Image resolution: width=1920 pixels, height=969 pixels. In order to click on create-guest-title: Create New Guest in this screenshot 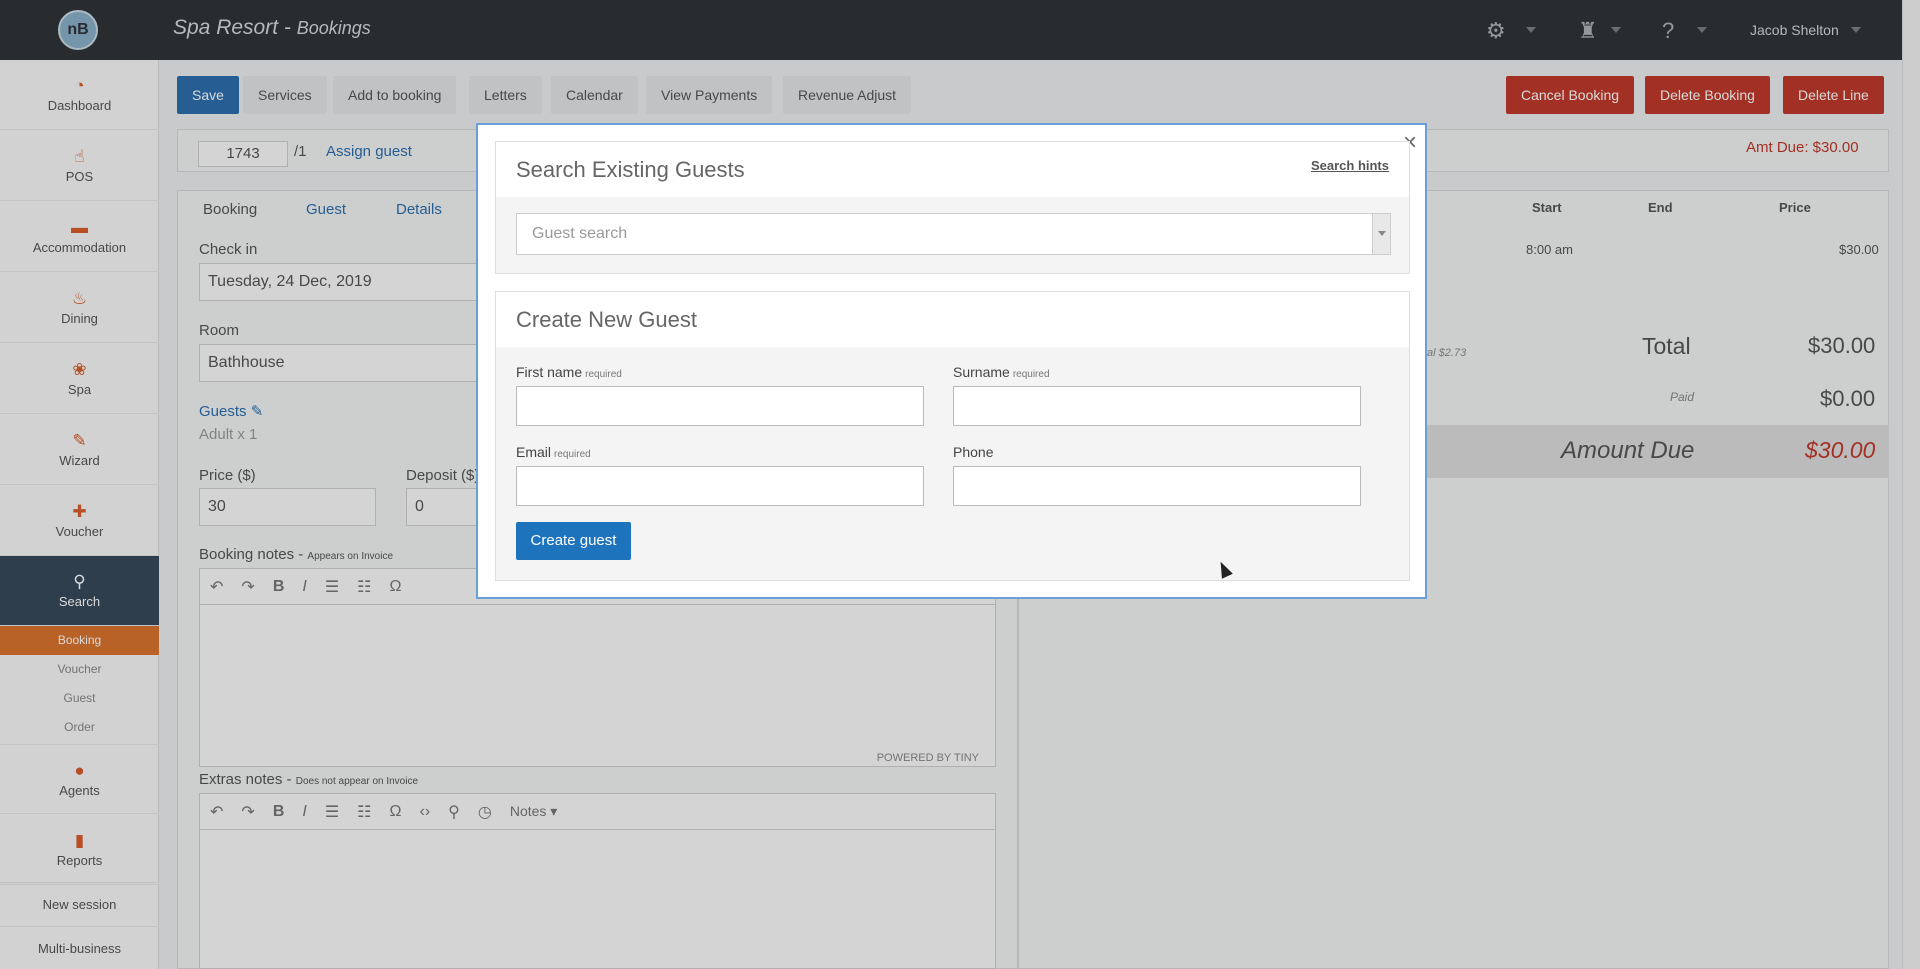, I will do `click(952, 319)`.